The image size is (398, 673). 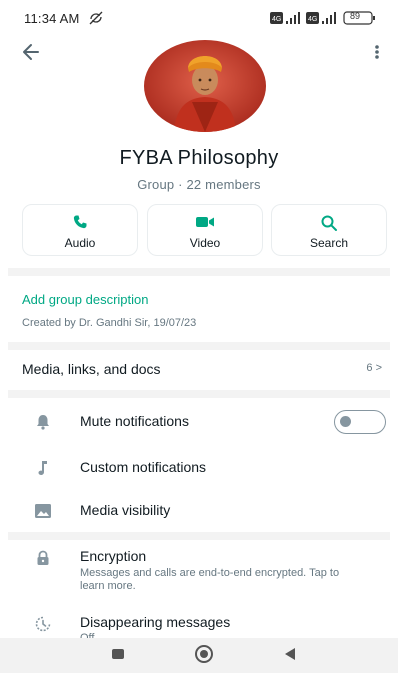 What do you see at coordinates (109, 323) in the screenshot?
I see `created-by-text: Created by Dr. Gandhi Sir, 19/07/23` at bounding box center [109, 323].